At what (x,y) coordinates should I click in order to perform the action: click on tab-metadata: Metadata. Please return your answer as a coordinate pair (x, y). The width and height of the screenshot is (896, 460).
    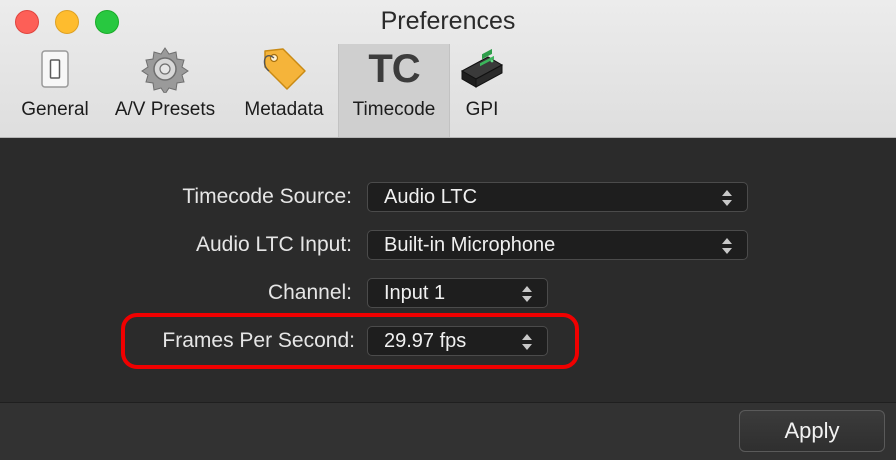
    Looking at the image, I should click on (284, 90).